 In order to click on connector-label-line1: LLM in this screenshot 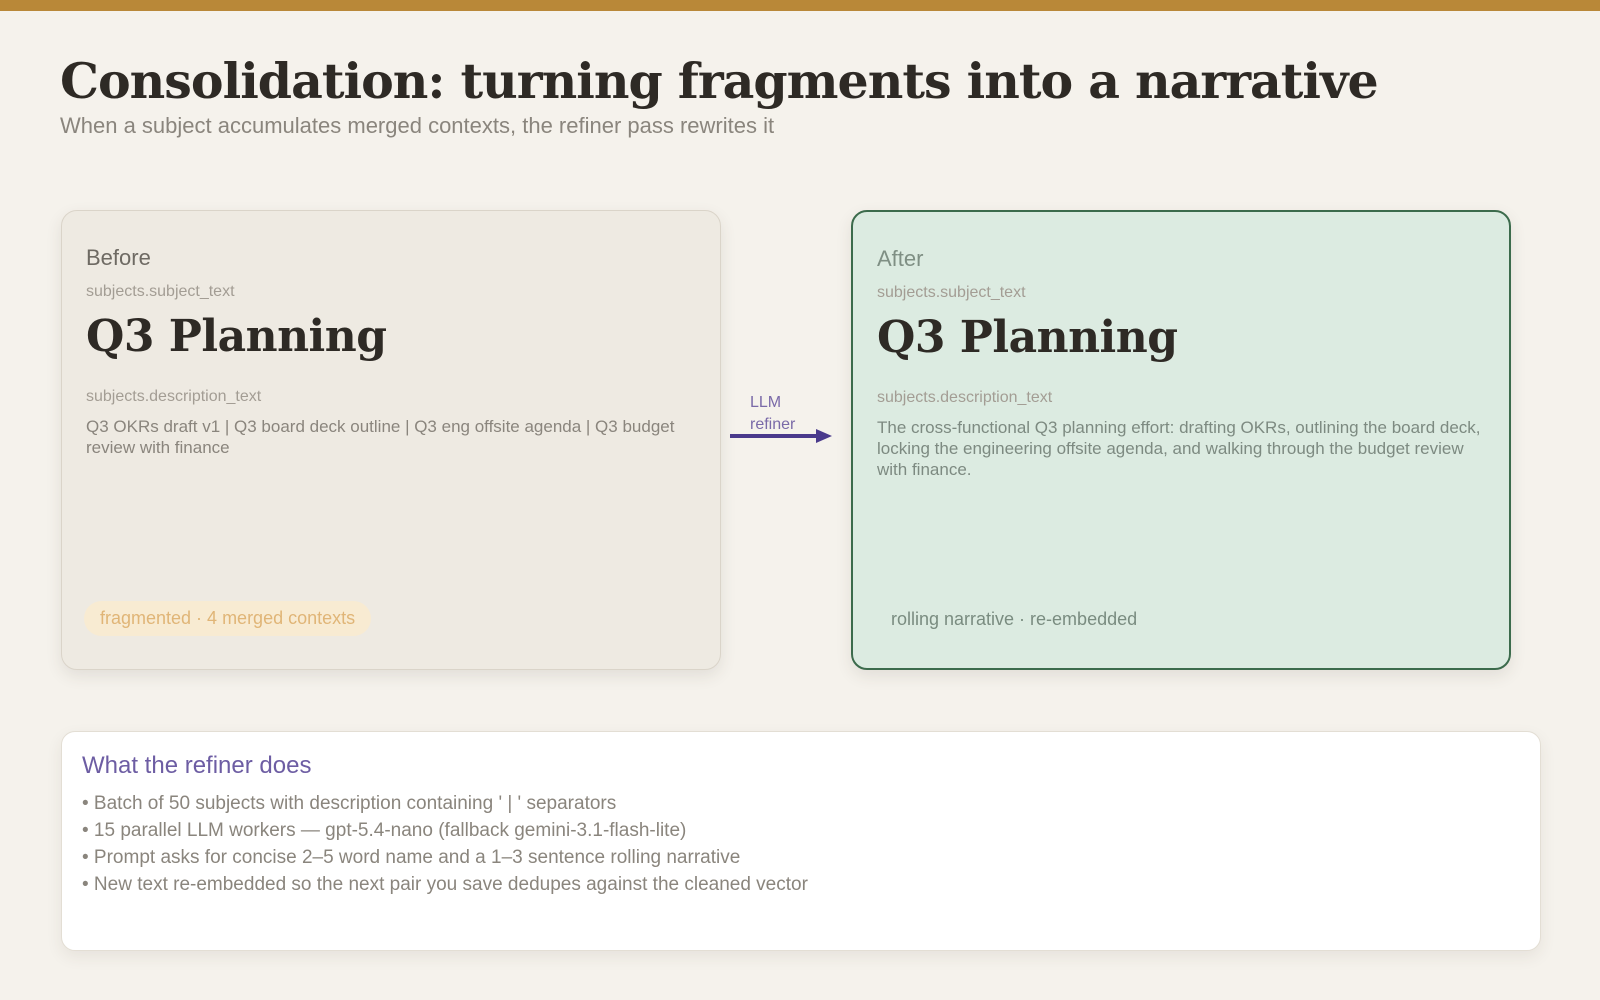, I will do `click(766, 402)`.